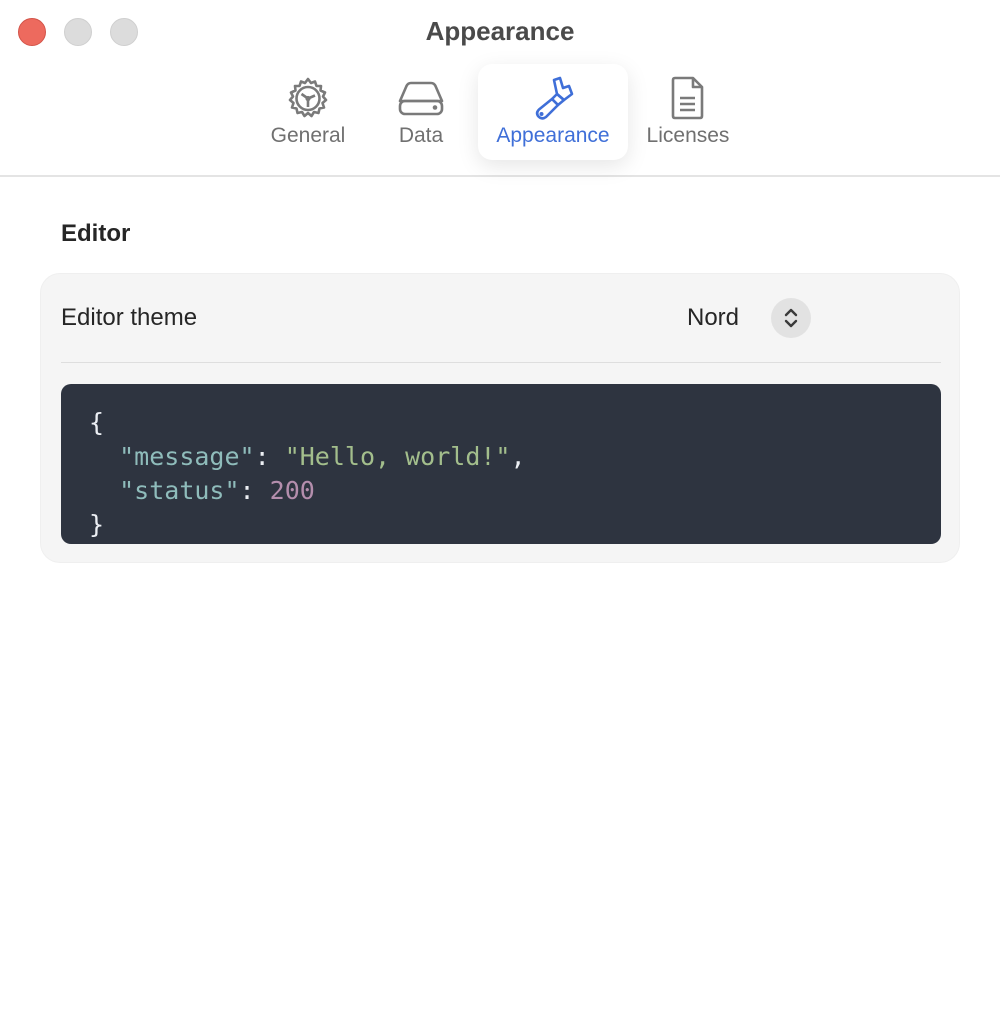 The width and height of the screenshot is (1000, 1016). What do you see at coordinates (553, 135) in the screenshot?
I see `tab-appearance-label: Appearance` at bounding box center [553, 135].